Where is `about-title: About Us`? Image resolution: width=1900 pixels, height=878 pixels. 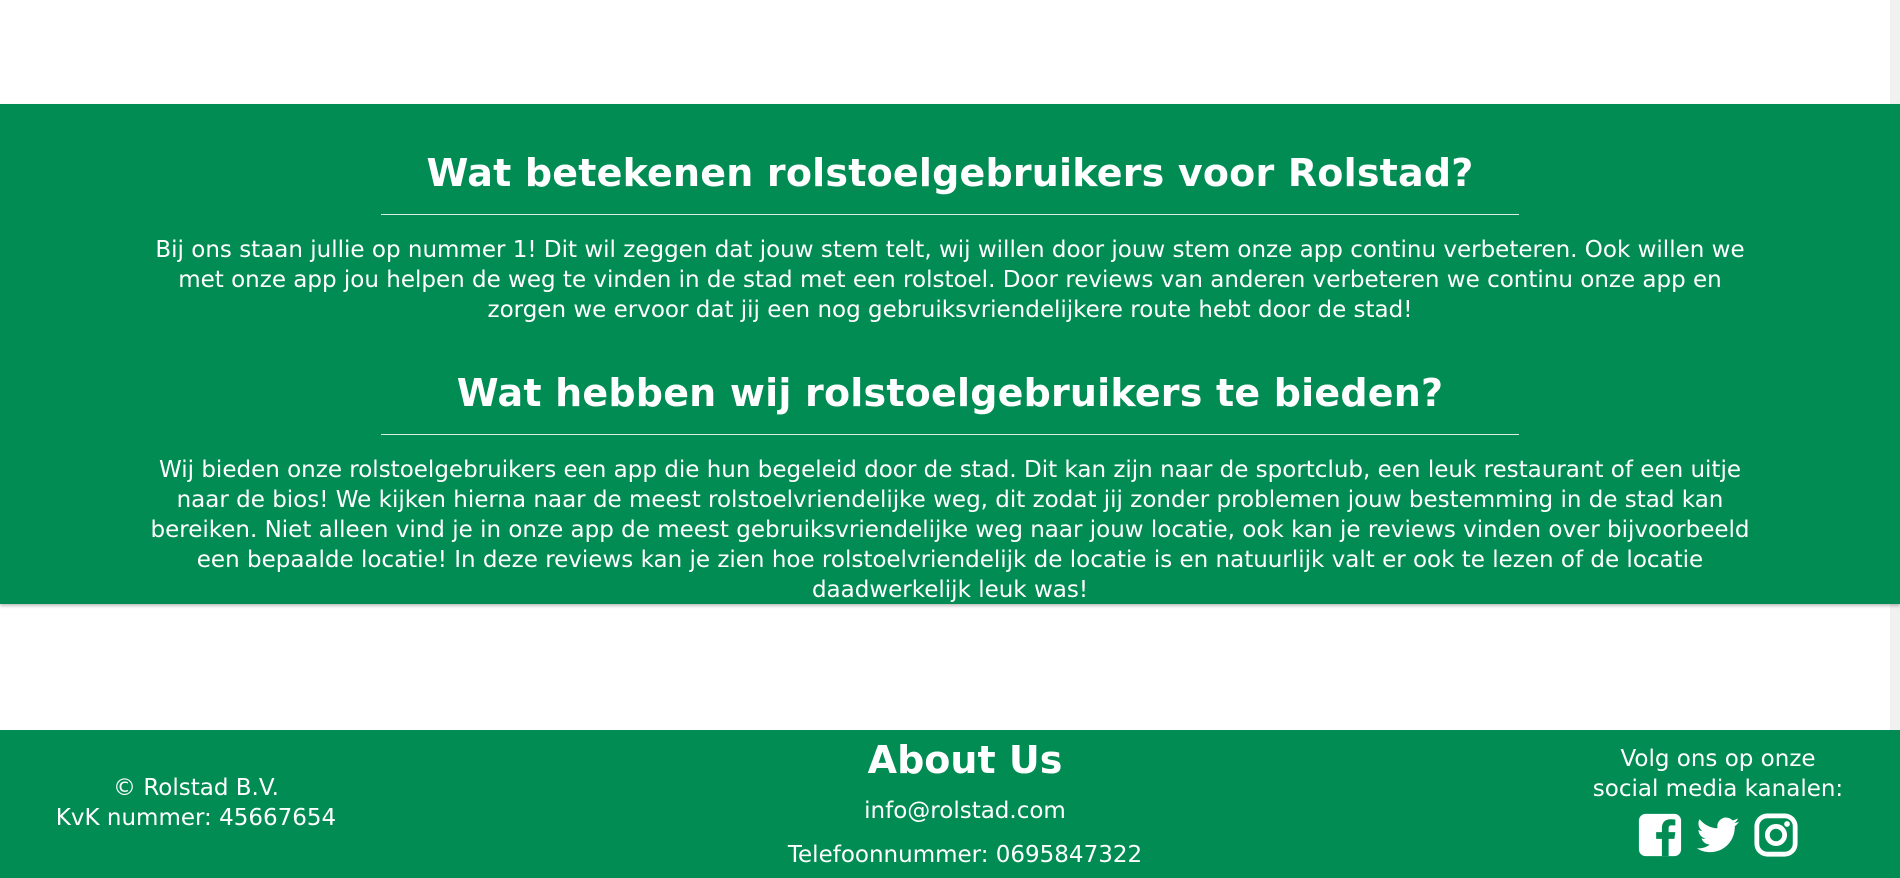
about-title: About Us is located at coordinates (965, 760).